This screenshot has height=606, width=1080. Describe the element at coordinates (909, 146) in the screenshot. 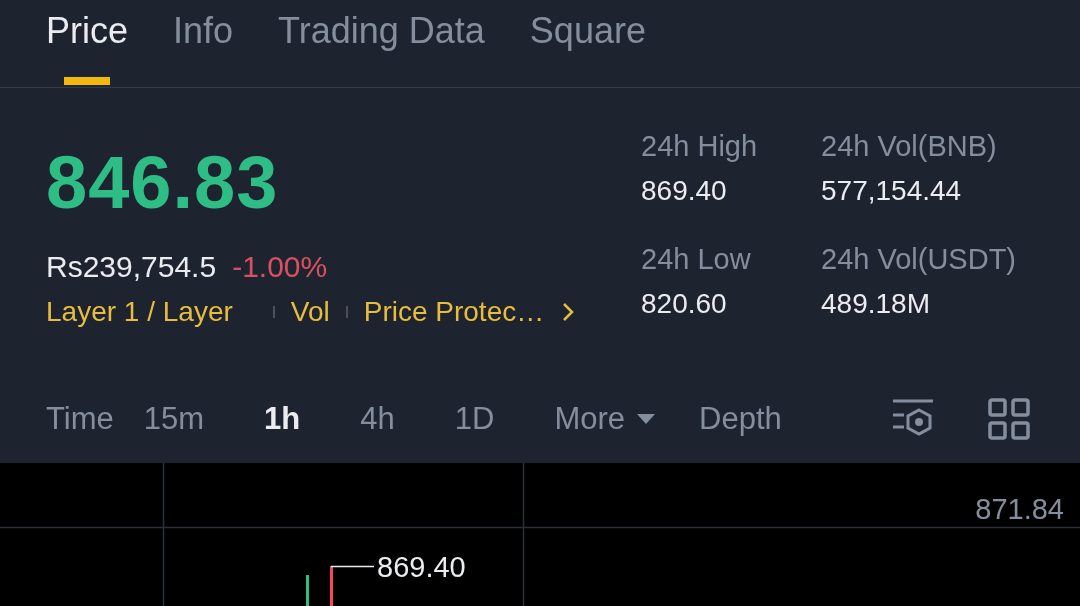

I see `stat-label: 24h Vol(BNB)` at that location.